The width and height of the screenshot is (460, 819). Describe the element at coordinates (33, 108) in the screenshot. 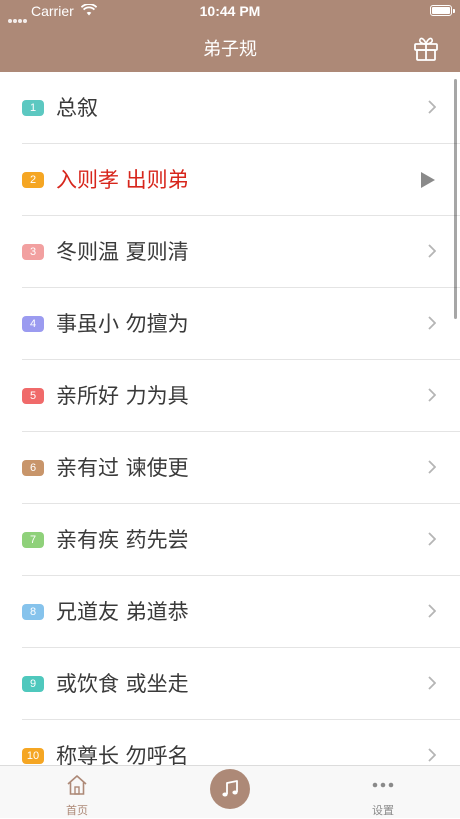

I see `chapter-number-badge: 1` at that location.